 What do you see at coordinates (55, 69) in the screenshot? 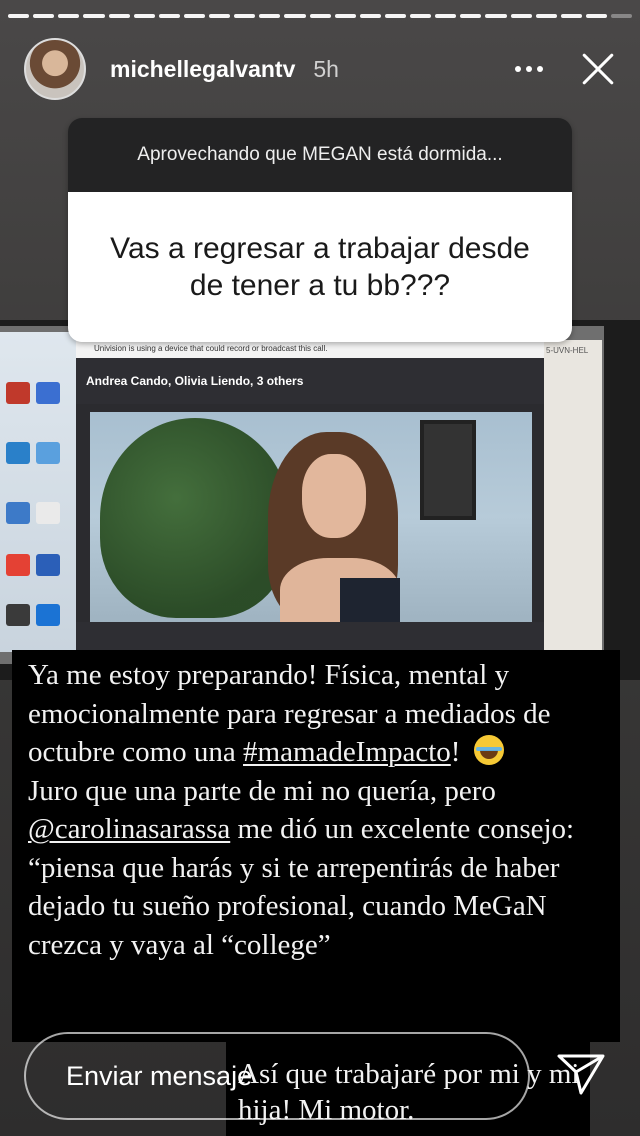
I see `avatar` at bounding box center [55, 69].